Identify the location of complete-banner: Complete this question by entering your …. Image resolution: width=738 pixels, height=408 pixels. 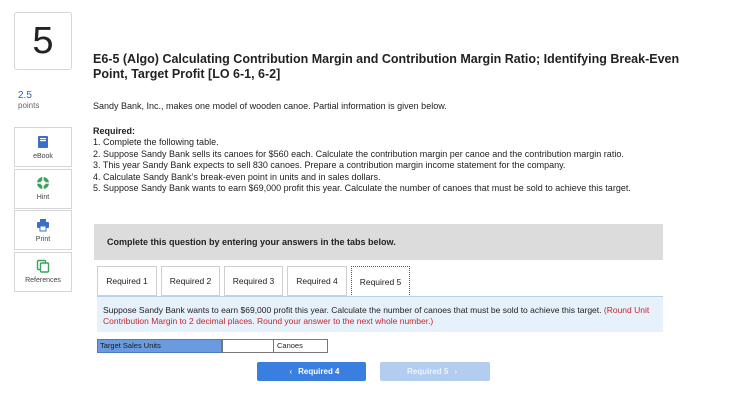
(378, 242).